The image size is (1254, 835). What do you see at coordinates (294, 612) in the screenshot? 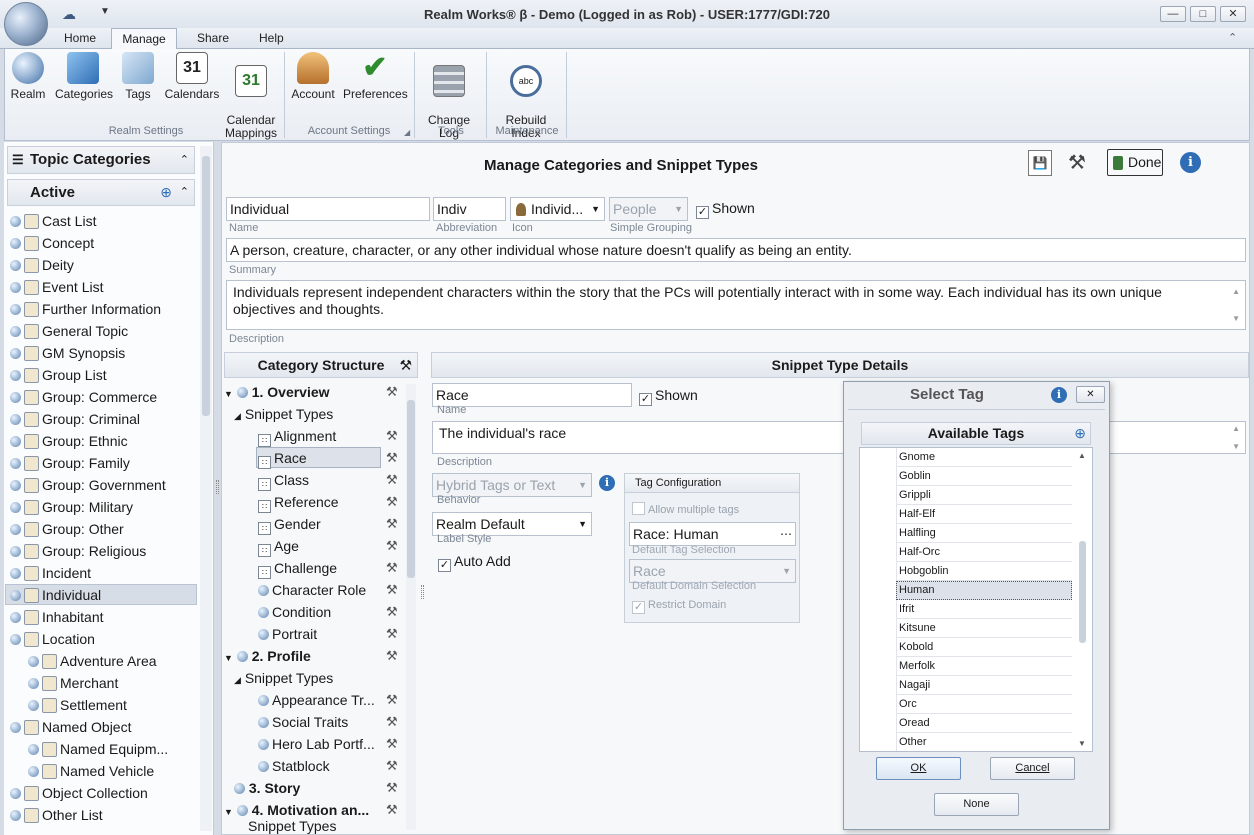
I see `snippet-item: Condition` at bounding box center [294, 612].